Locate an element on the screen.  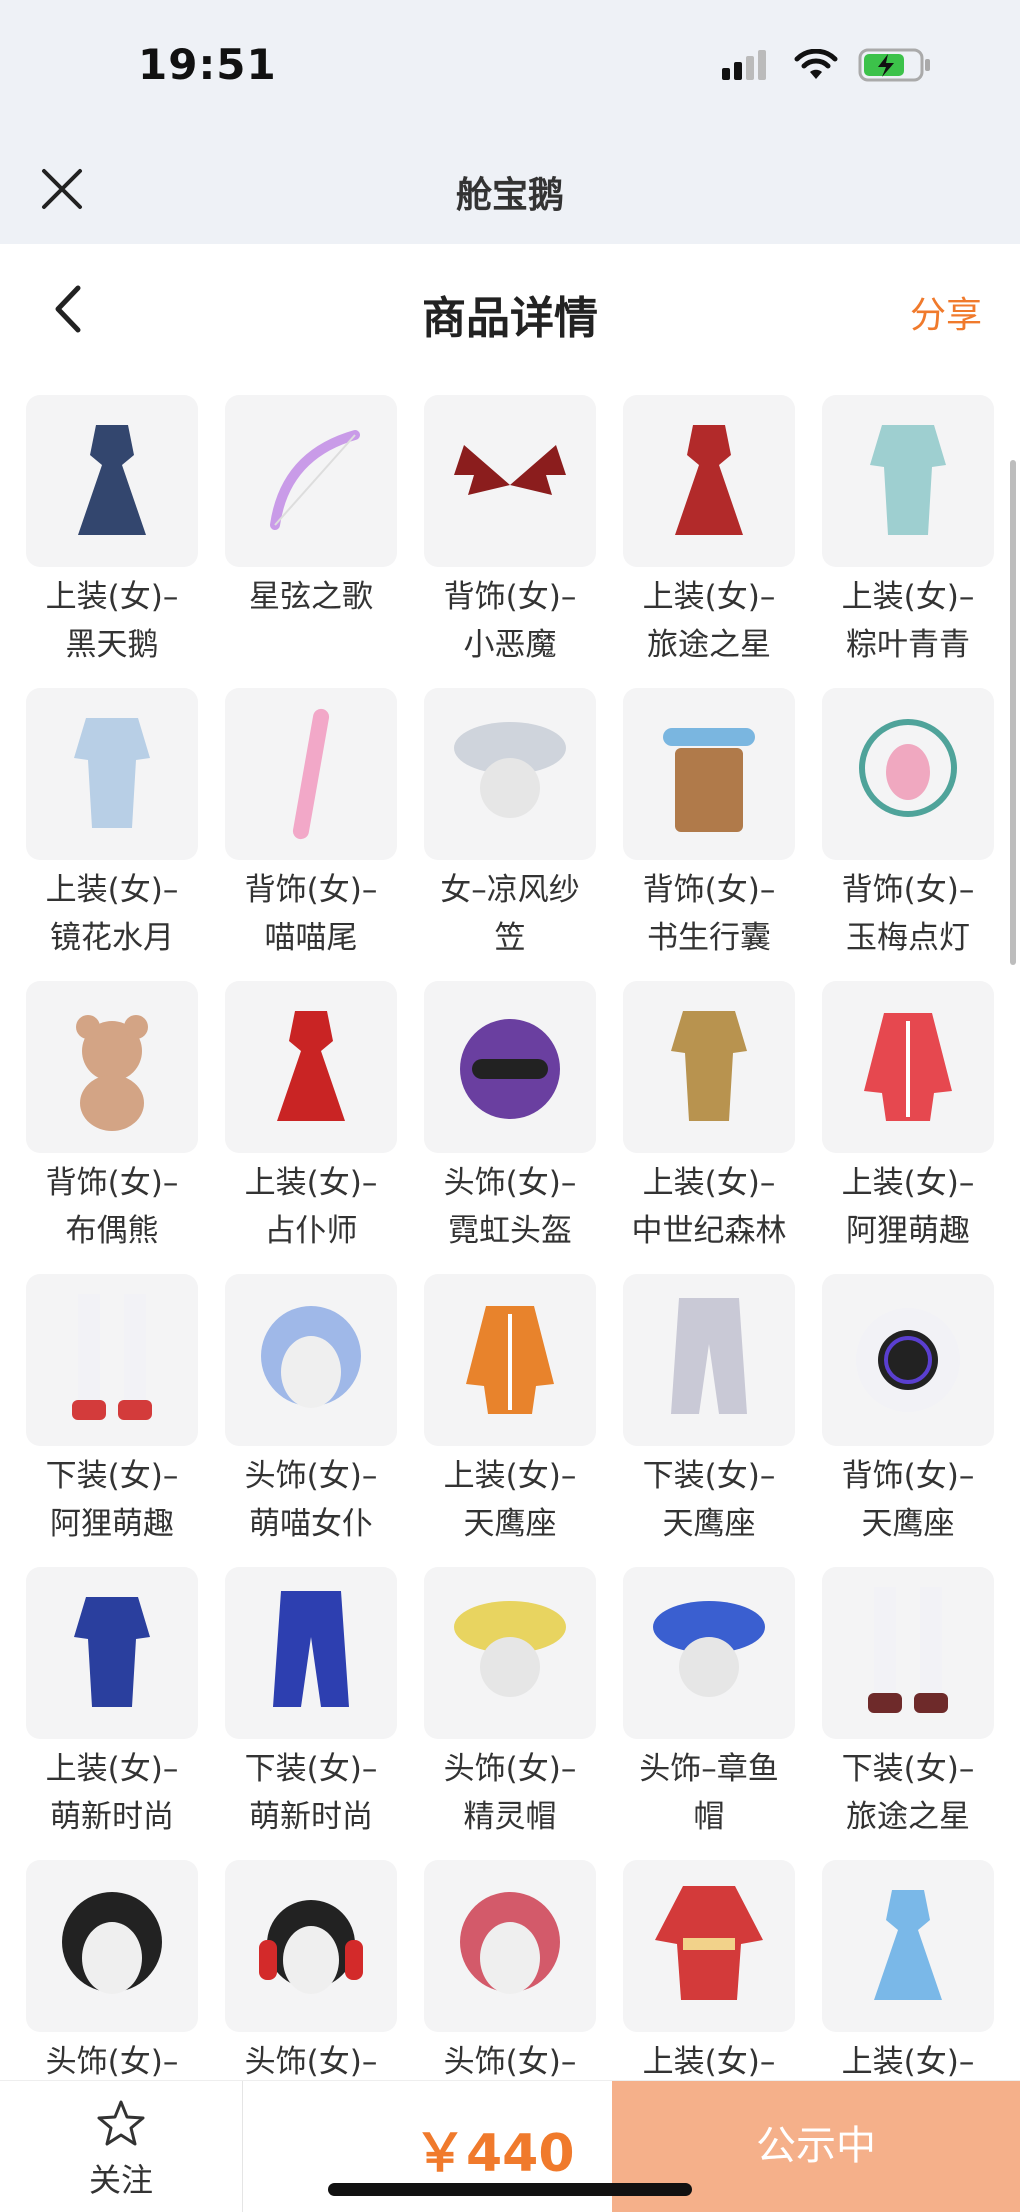
grid-item: 头饰–章鱼 帽 is located at coordinates (709, 1713).